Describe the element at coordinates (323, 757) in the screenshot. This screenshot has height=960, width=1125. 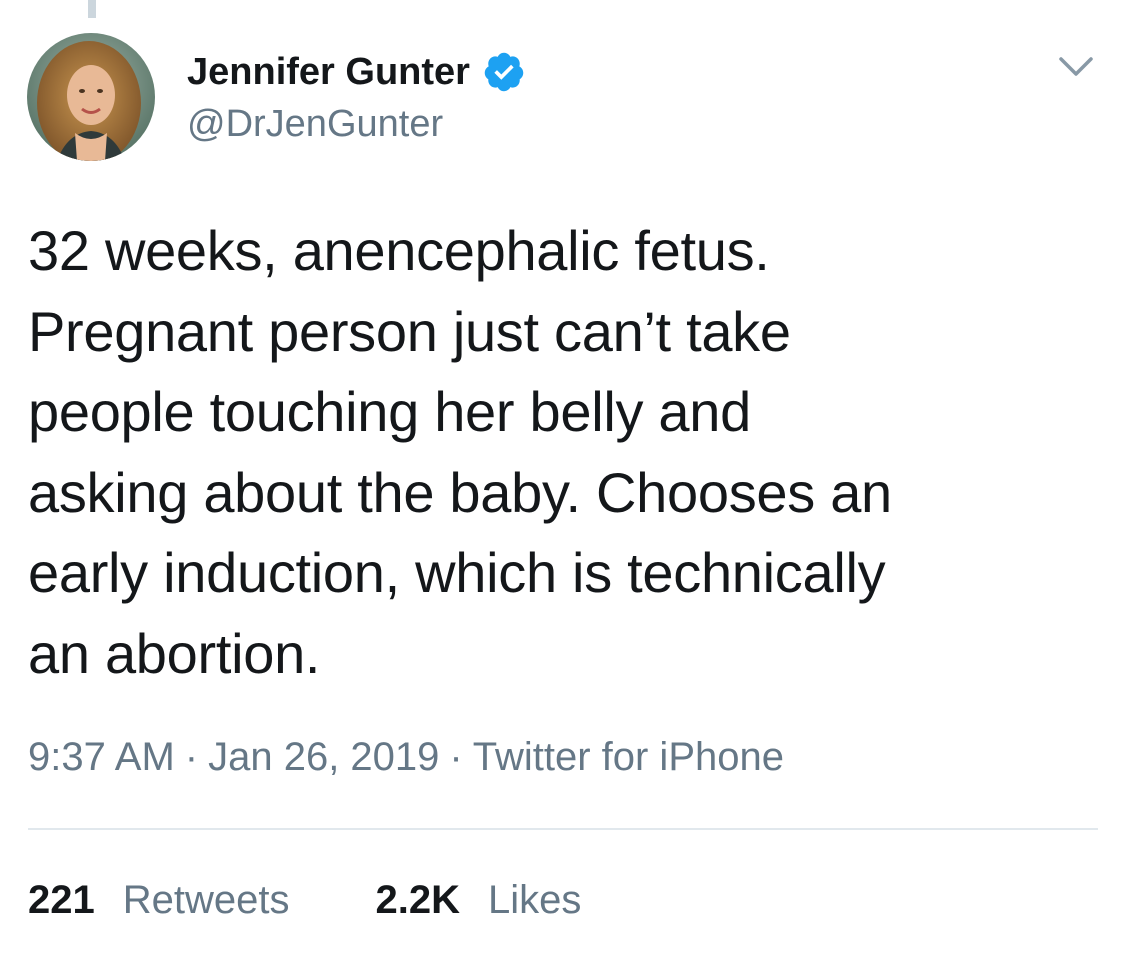
I see `tweet-date: Jan 26, 2019` at that location.